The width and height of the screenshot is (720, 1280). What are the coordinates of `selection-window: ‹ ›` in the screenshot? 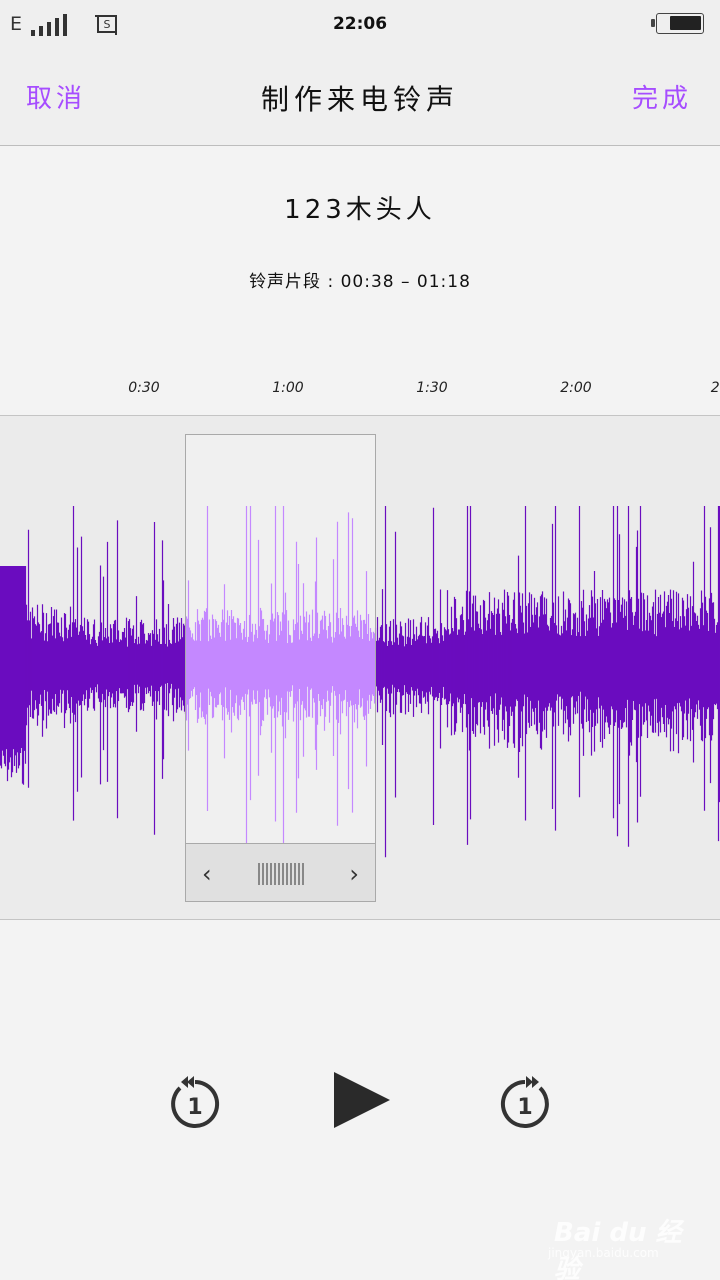 It's located at (280, 668).